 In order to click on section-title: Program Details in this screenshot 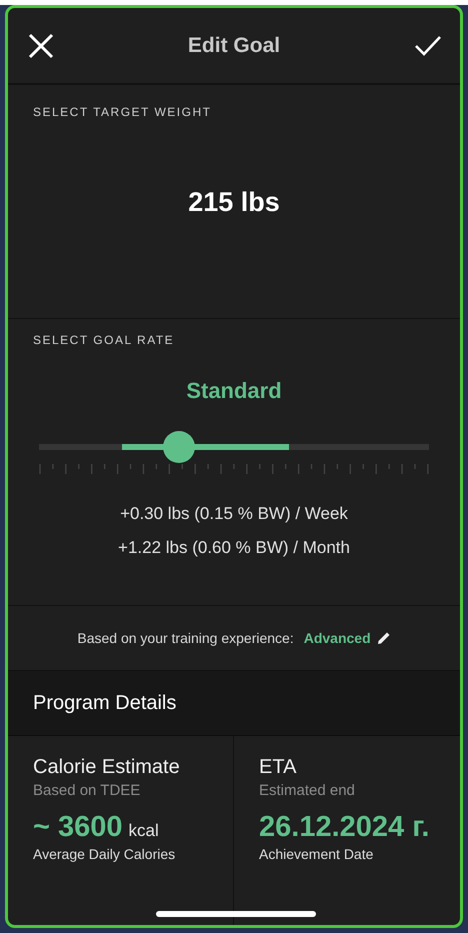, I will do `click(104, 703)`.